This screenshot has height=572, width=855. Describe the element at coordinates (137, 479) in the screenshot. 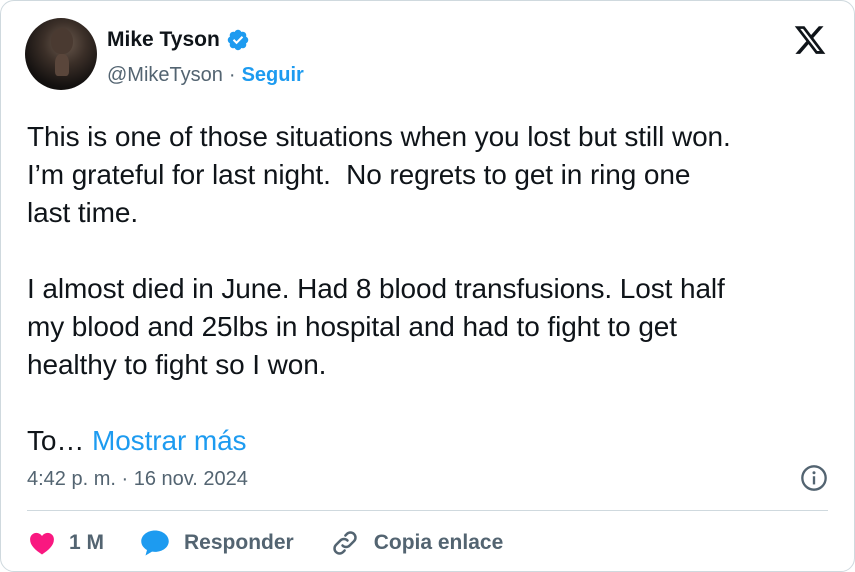

I see `tweet-timestamp: 4:42 p. m. · 16 nov. 2024` at that location.